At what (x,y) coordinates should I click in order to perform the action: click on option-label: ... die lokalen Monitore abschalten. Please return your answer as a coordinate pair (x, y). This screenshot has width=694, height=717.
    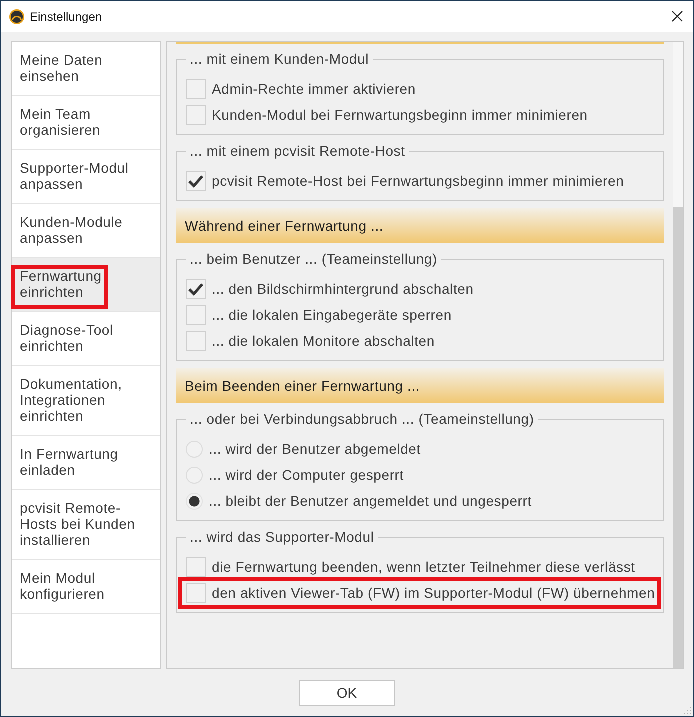
    Looking at the image, I should click on (323, 341).